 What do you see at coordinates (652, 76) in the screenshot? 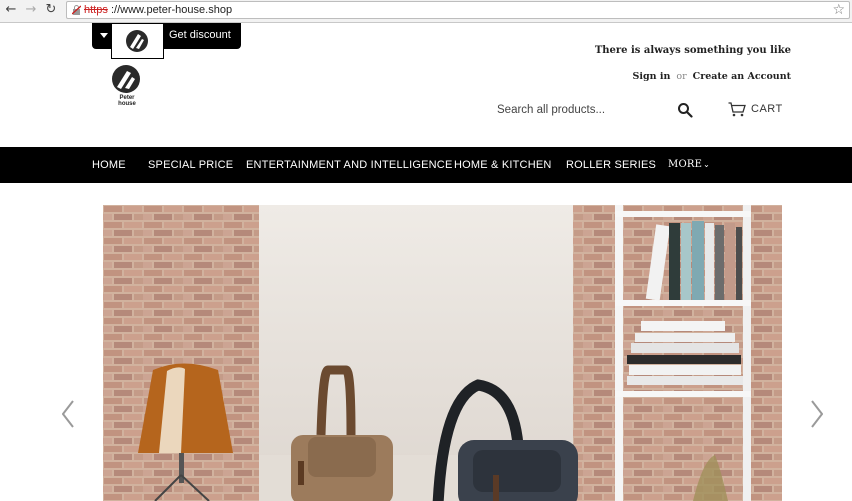
I see `signin-link: Sign in` at bounding box center [652, 76].